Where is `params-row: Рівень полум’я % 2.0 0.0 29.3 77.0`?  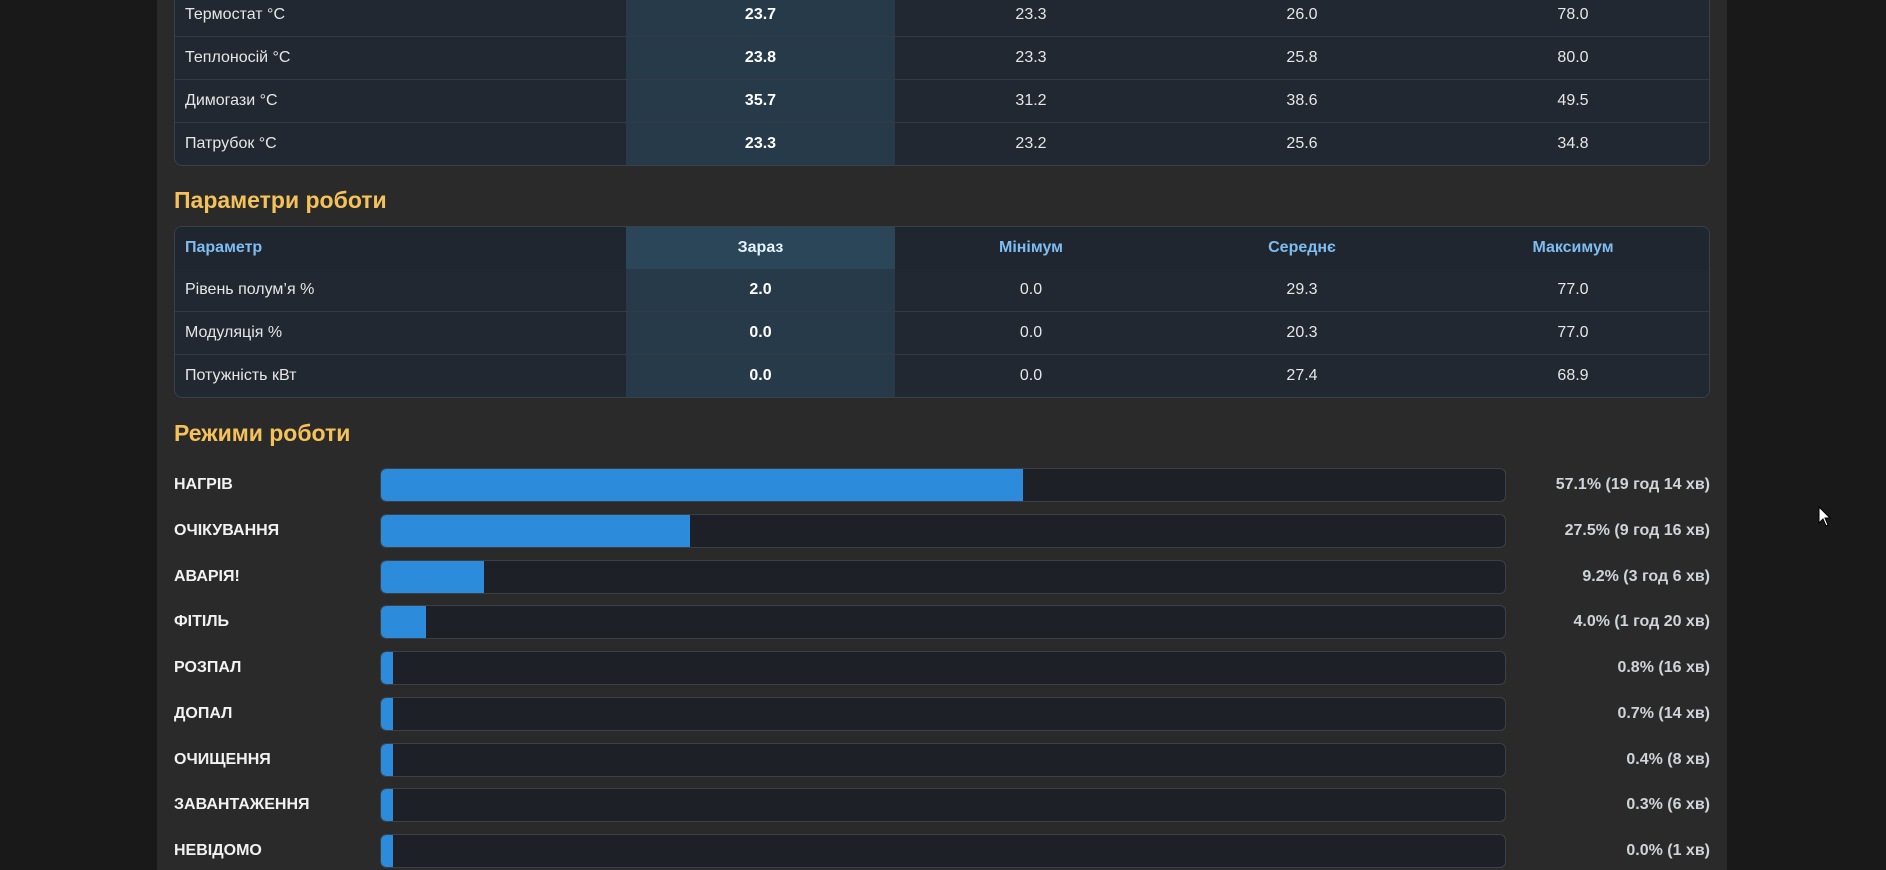 params-row: Рівень полум’я % 2.0 0.0 29.3 77.0 is located at coordinates (942, 290).